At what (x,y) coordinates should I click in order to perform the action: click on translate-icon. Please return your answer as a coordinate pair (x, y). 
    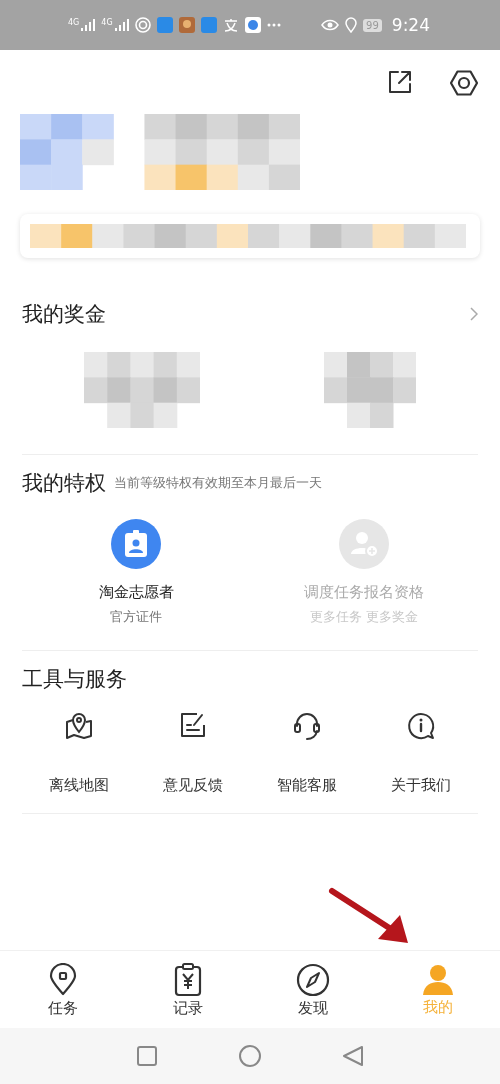
    Looking at the image, I should click on (230, 25).